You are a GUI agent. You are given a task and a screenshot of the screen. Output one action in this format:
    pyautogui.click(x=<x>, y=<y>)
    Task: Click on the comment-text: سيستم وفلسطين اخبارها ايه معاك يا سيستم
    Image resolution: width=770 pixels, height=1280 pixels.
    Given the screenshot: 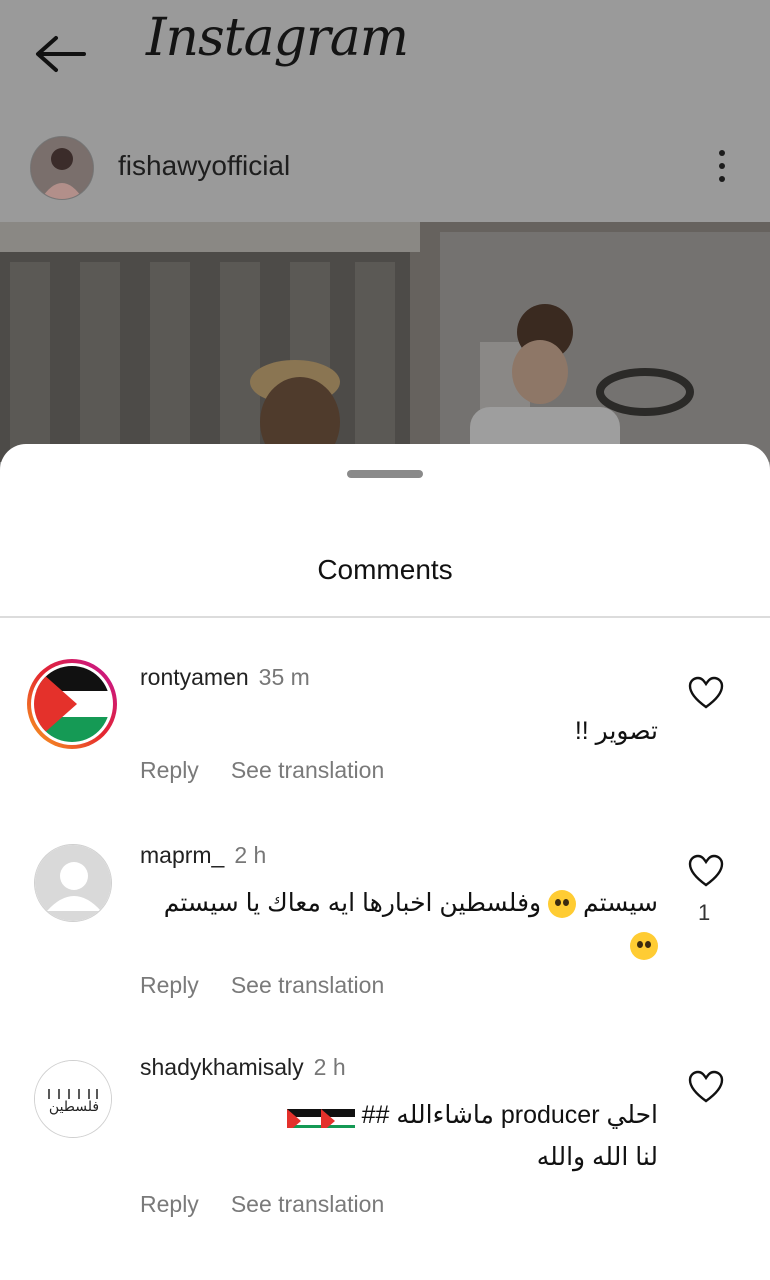 What is the action you would take?
    pyautogui.click(x=388, y=924)
    